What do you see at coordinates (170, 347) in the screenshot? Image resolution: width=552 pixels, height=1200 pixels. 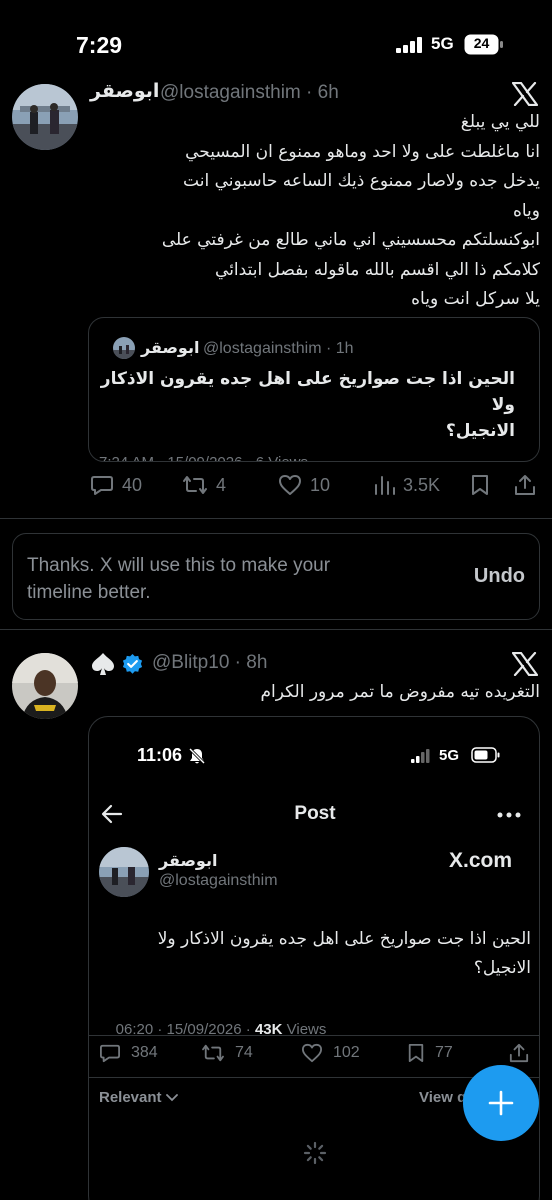 I see `quote-display-name: ابوصقر` at bounding box center [170, 347].